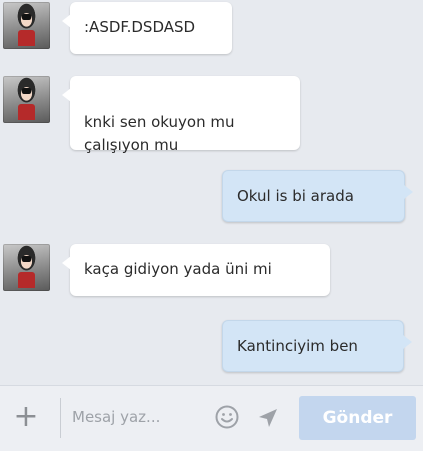  Describe the element at coordinates (140, 27) in the screenshot. I see `message-text: :ASDF.DSDASD` at that location.